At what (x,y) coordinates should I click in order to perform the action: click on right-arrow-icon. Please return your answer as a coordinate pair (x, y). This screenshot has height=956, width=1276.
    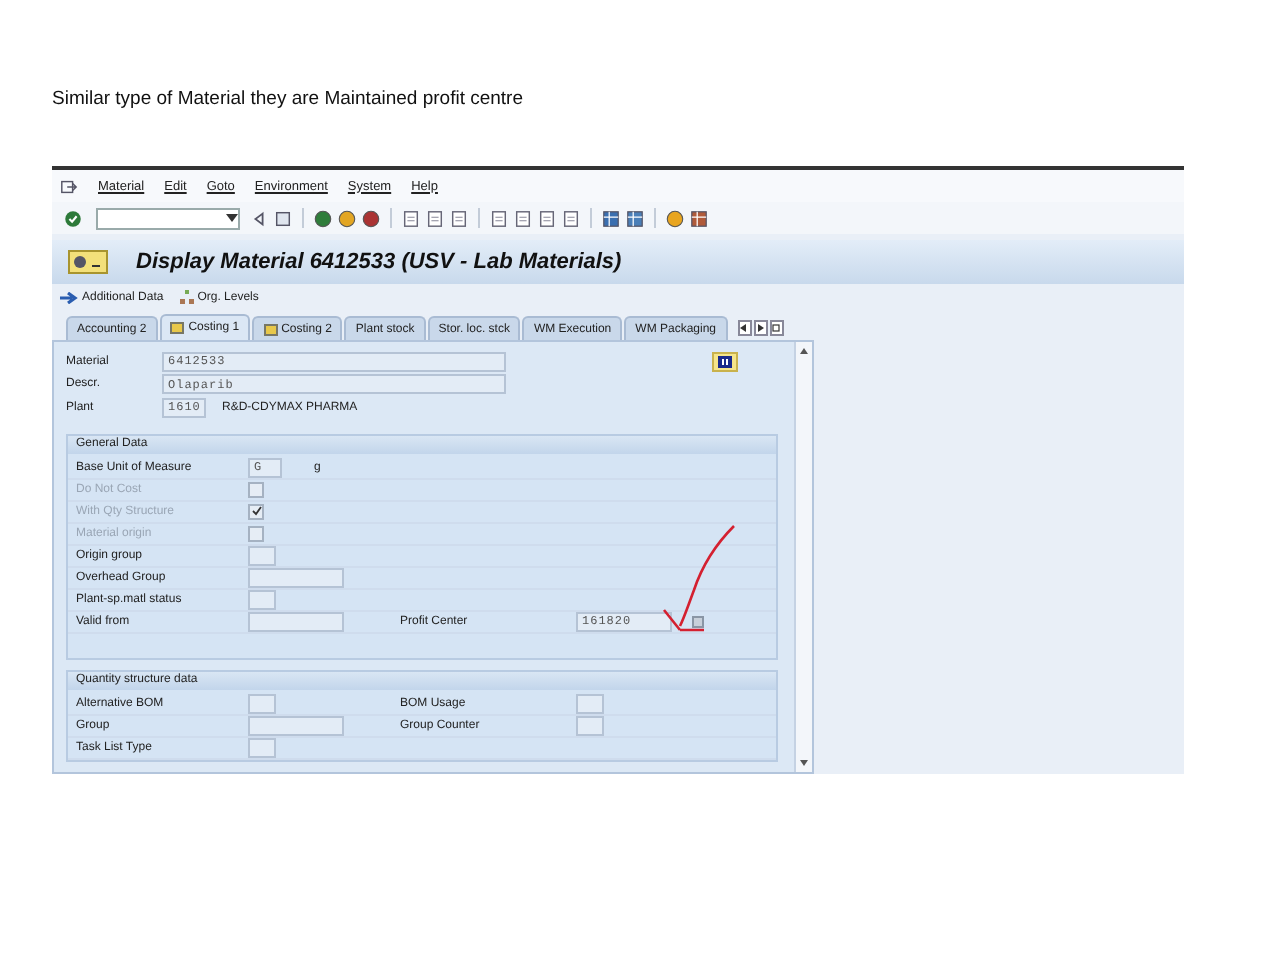
    Looking at the image, I should click on (760, 327).